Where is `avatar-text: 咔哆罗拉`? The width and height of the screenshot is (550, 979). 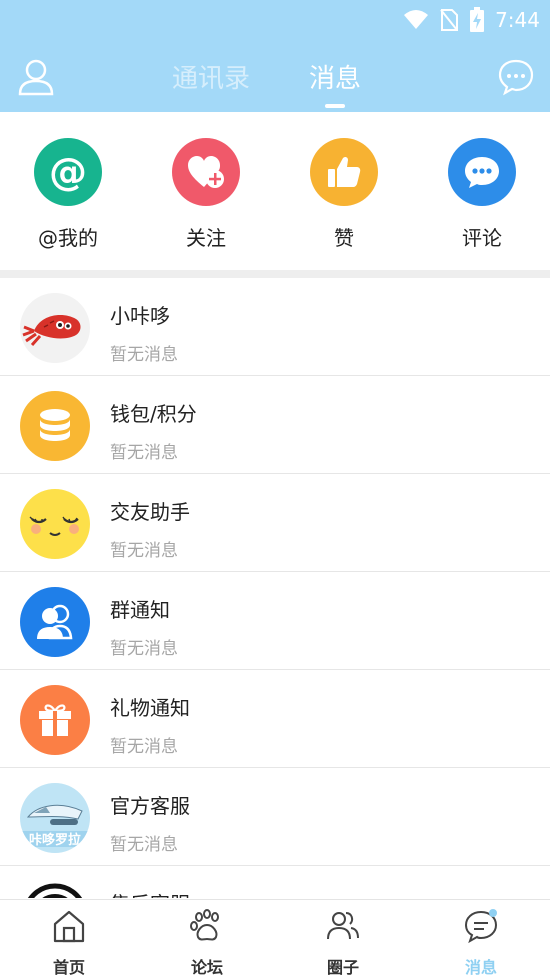 avatar-text: 咔哆罗拉 is located at coordinates (54, 840).